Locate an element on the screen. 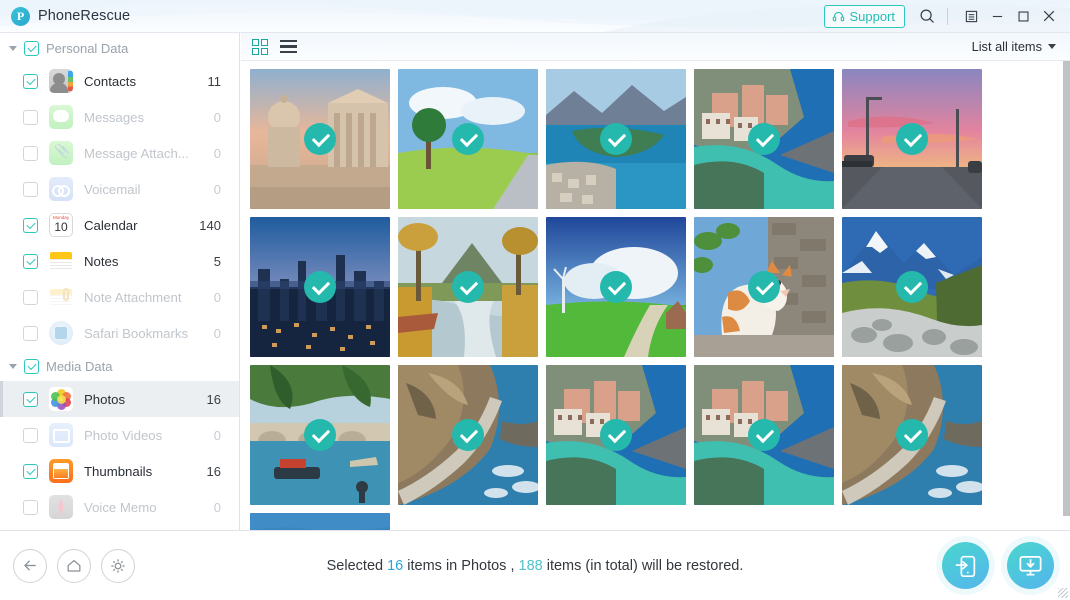 Image resolution: width=1070 pixels, height=600 pixels. resize-grip is located at coordinates (1063, 593).